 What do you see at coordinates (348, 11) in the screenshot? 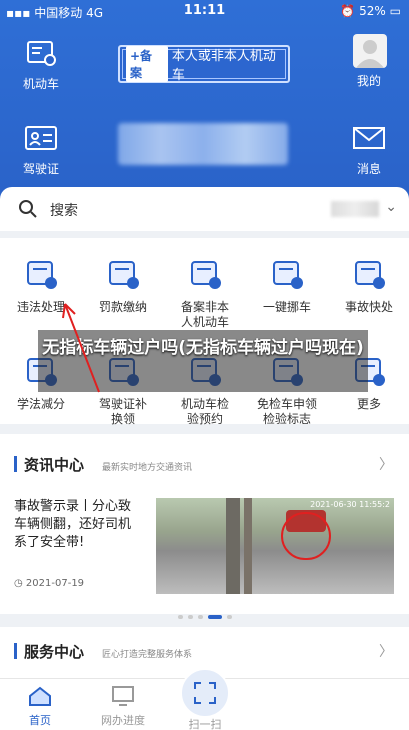
I see `alarm-icon: ⏰` at bounding box center [348, 11].